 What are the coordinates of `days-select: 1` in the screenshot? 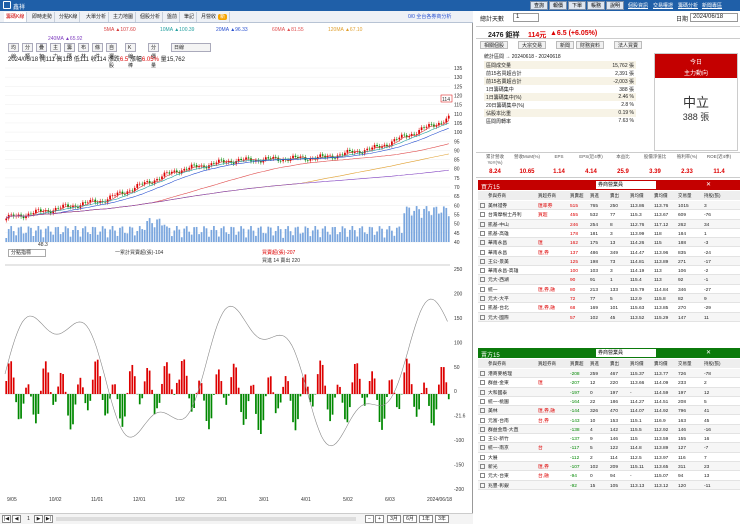 It's located at (526, 17).